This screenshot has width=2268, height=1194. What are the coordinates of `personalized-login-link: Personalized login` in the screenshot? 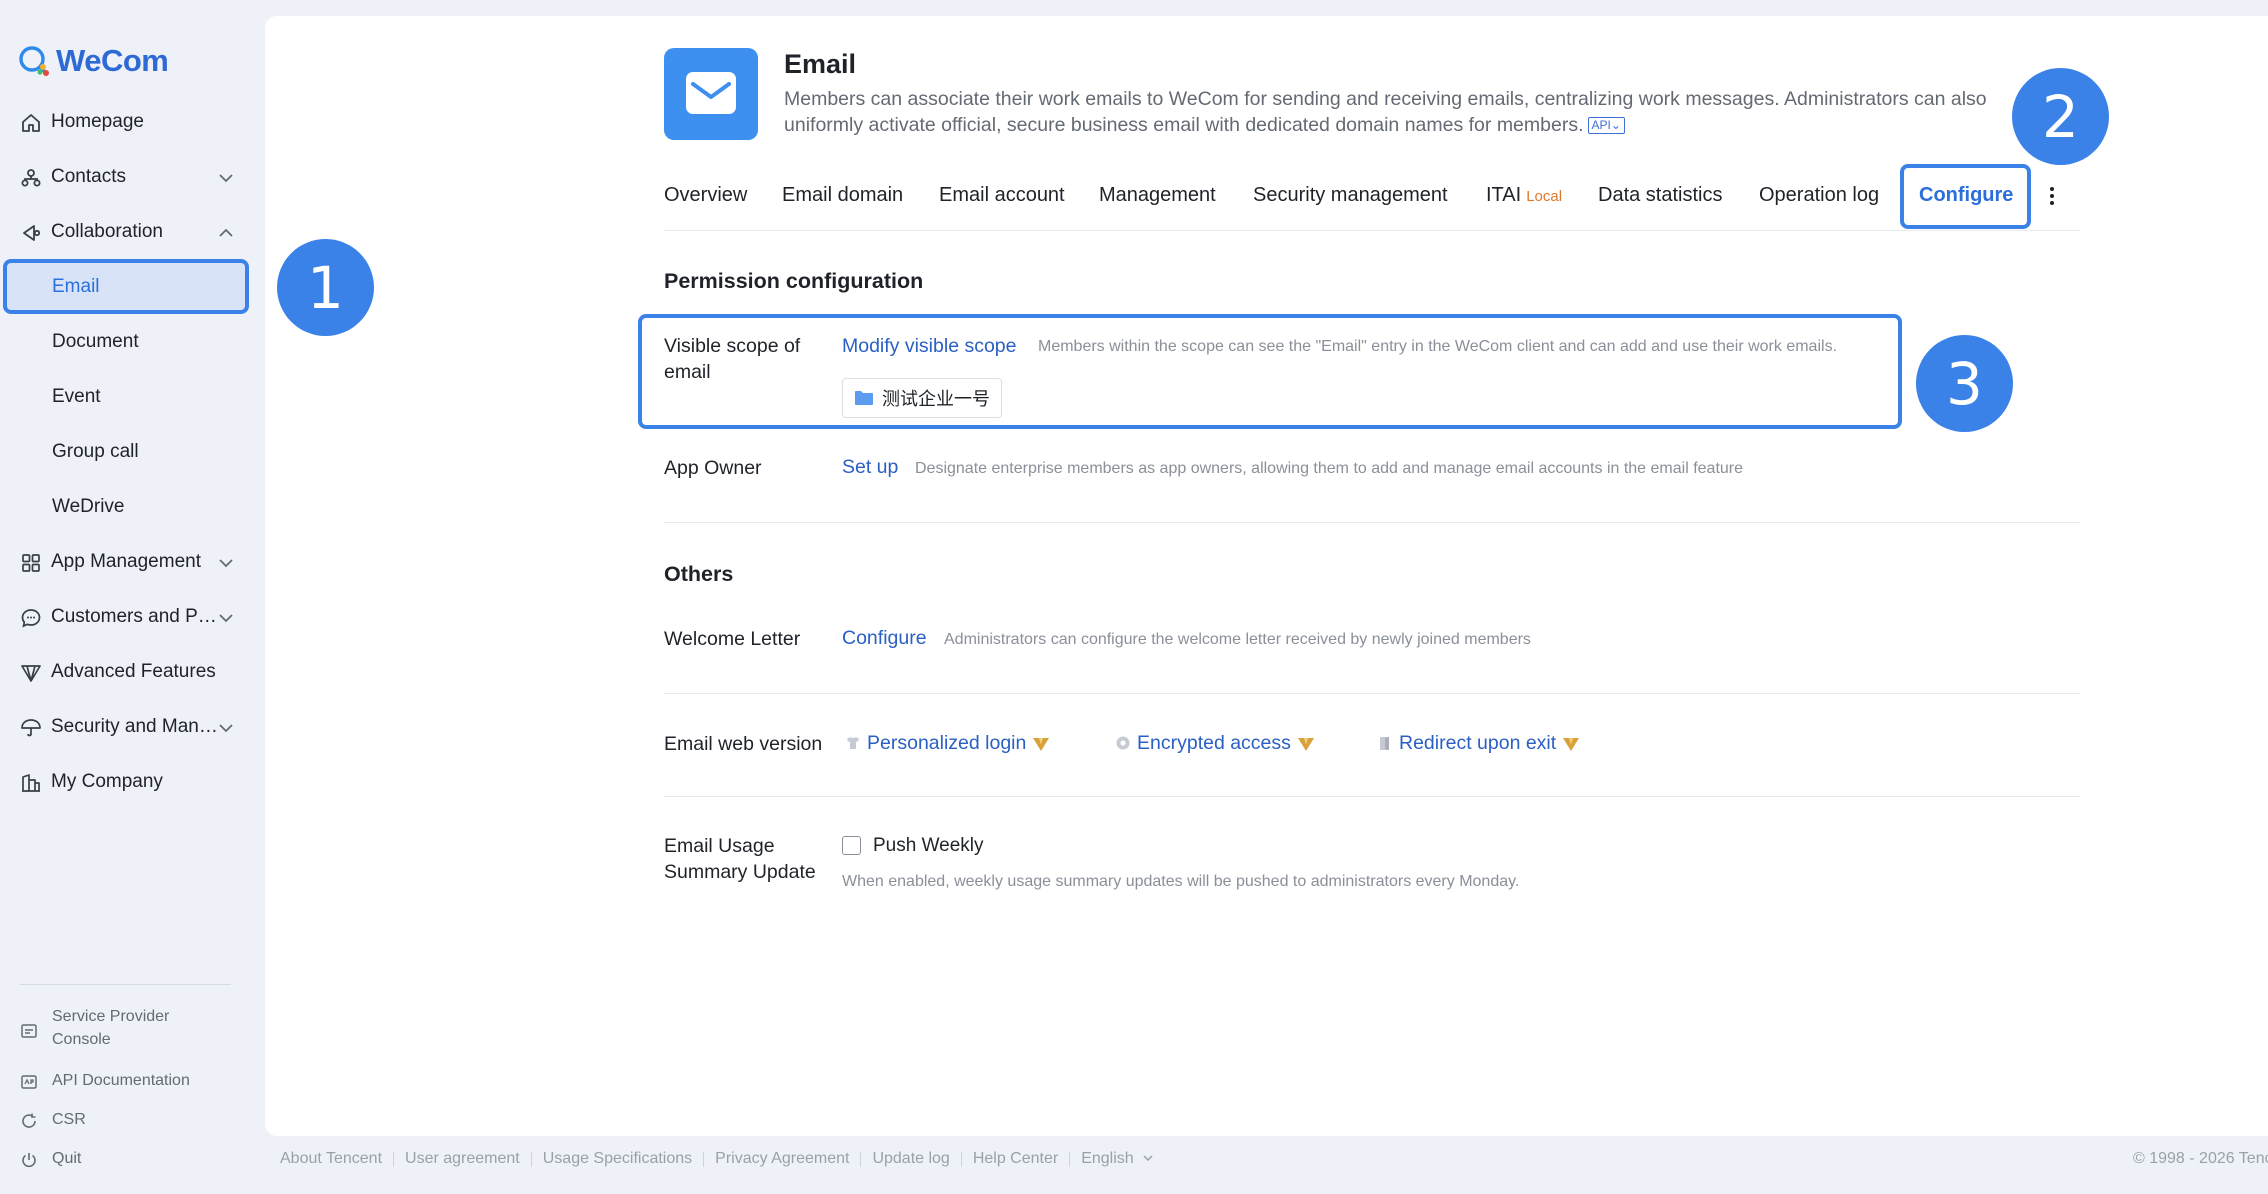 It's located at (947, 743).